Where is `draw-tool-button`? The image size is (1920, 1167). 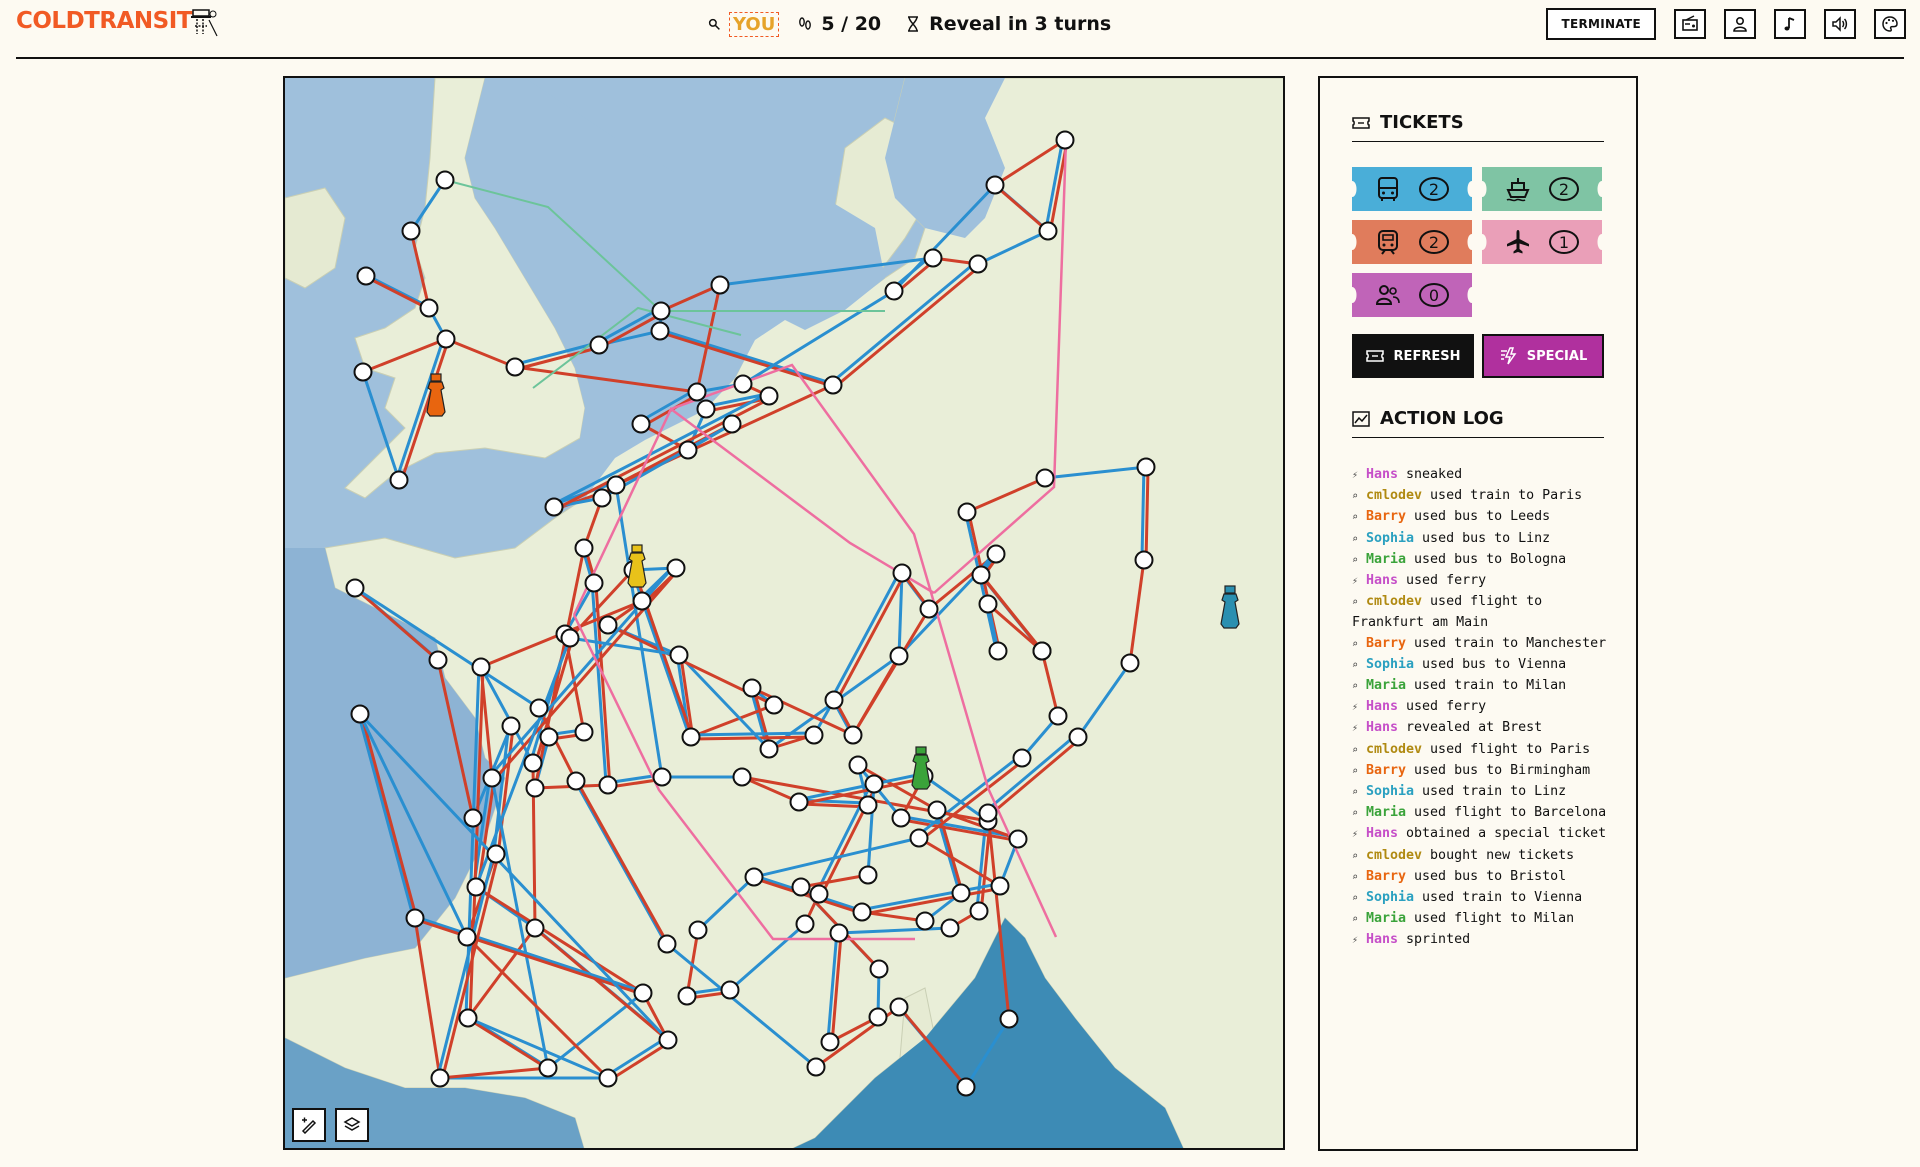
draw-tool-button is located at coordinates (309, 1125).